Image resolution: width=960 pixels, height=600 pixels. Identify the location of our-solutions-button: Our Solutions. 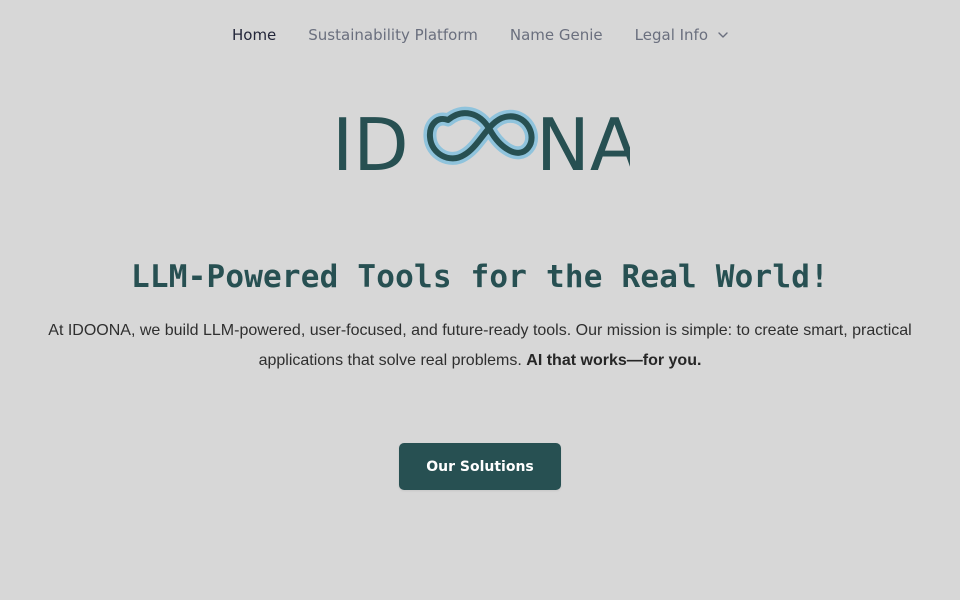
(480, 466).